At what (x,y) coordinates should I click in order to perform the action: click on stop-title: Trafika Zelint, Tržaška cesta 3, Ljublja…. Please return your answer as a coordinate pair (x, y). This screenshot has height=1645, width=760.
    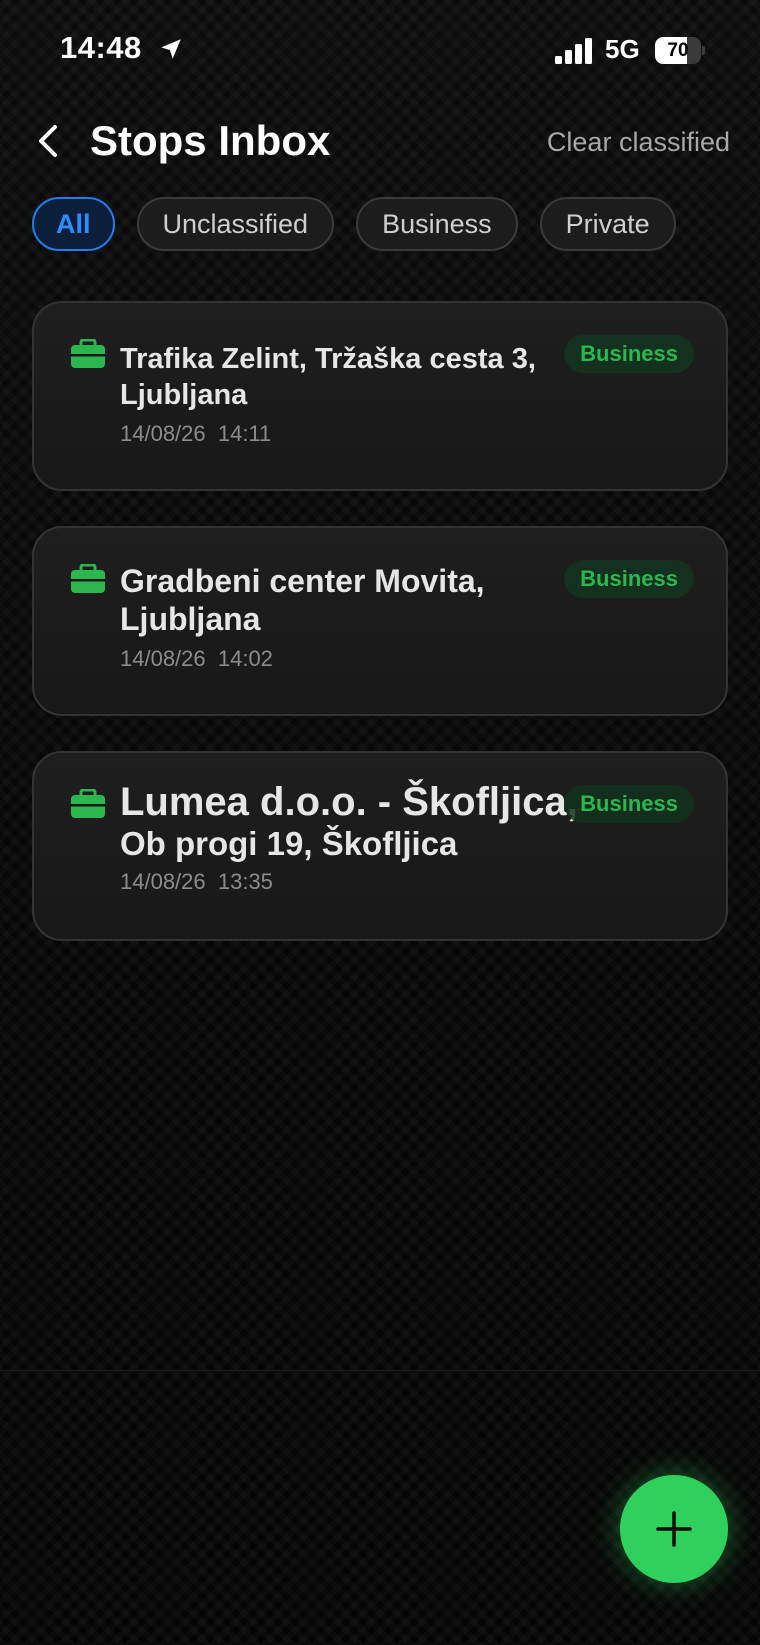
    Looking at the image, I should click on (328, 377).